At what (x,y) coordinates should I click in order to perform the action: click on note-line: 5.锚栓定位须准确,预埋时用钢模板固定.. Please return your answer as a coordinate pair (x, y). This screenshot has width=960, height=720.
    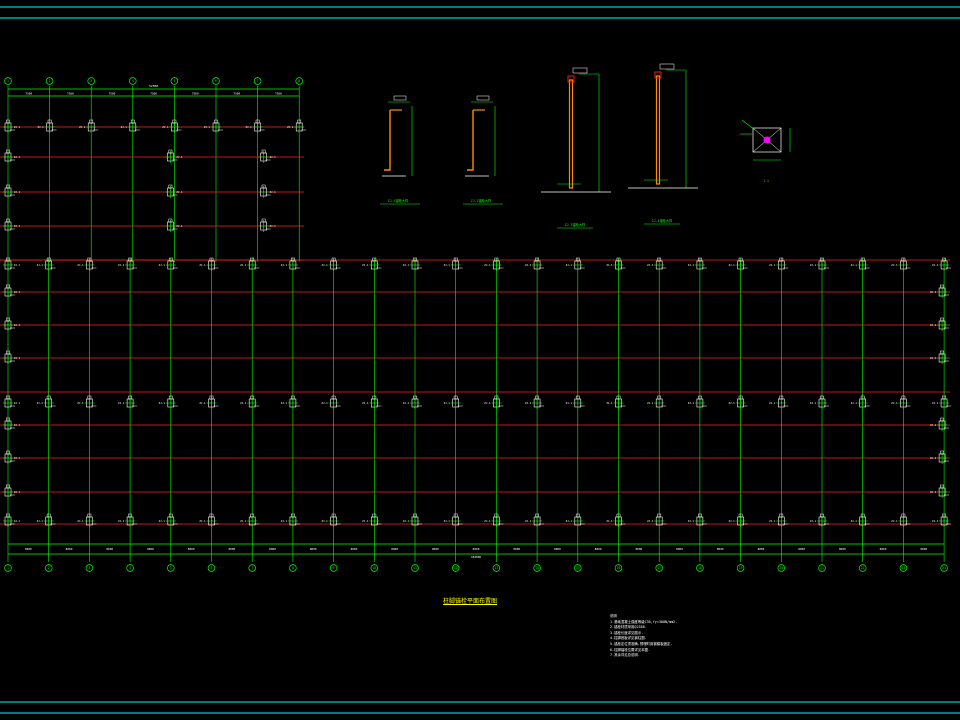
    Looking at the image, I should click on (641, 643).